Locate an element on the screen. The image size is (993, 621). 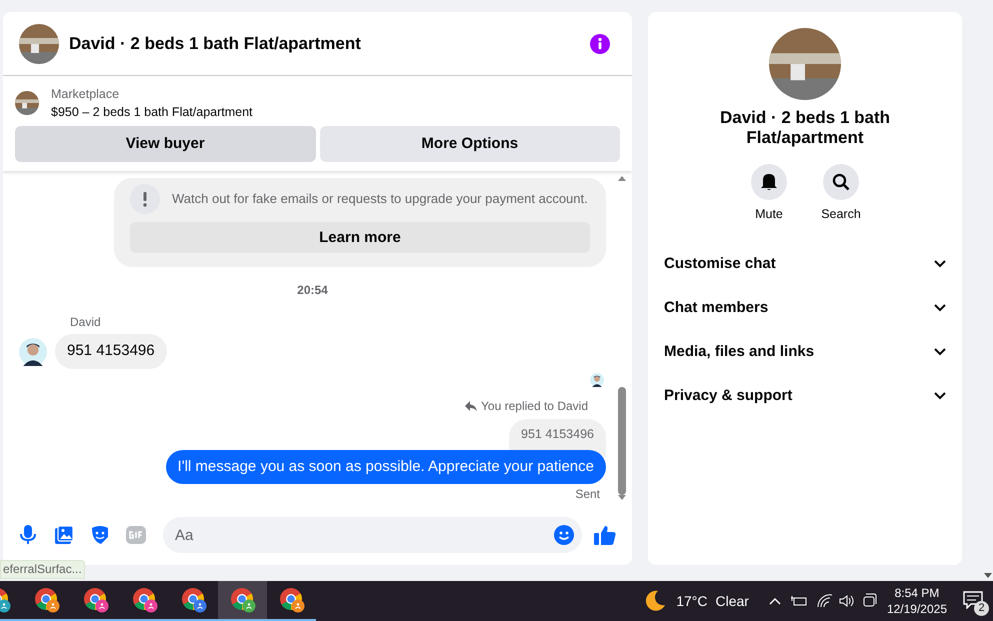
search-icon is located at coordinates (841, 182).